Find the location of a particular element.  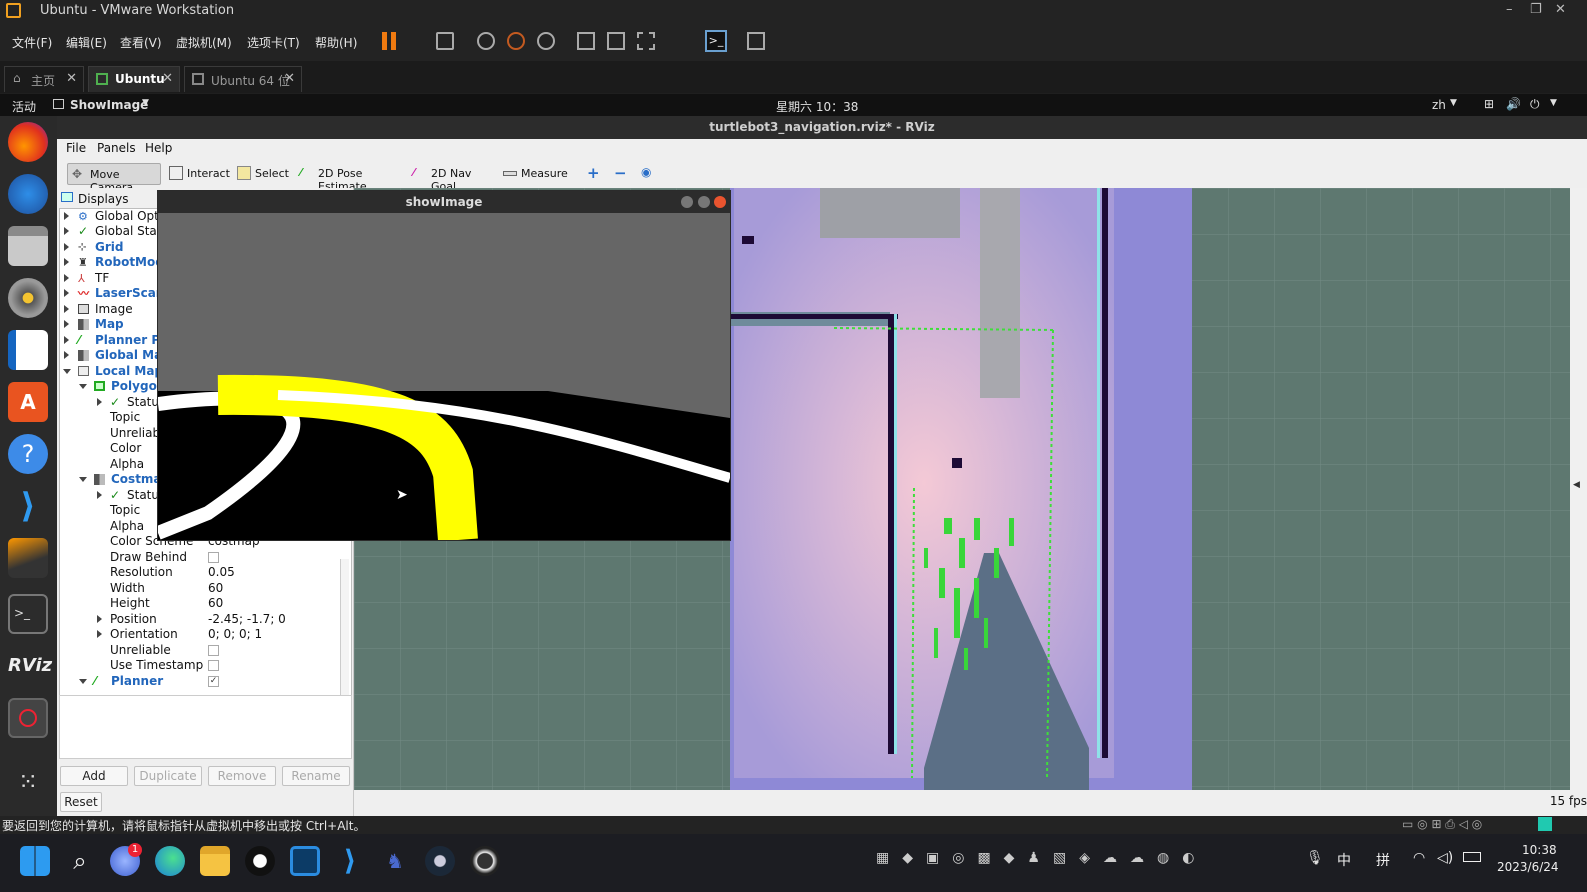

showimage-window: showImage ➤ is located at coordinates (444, 365).